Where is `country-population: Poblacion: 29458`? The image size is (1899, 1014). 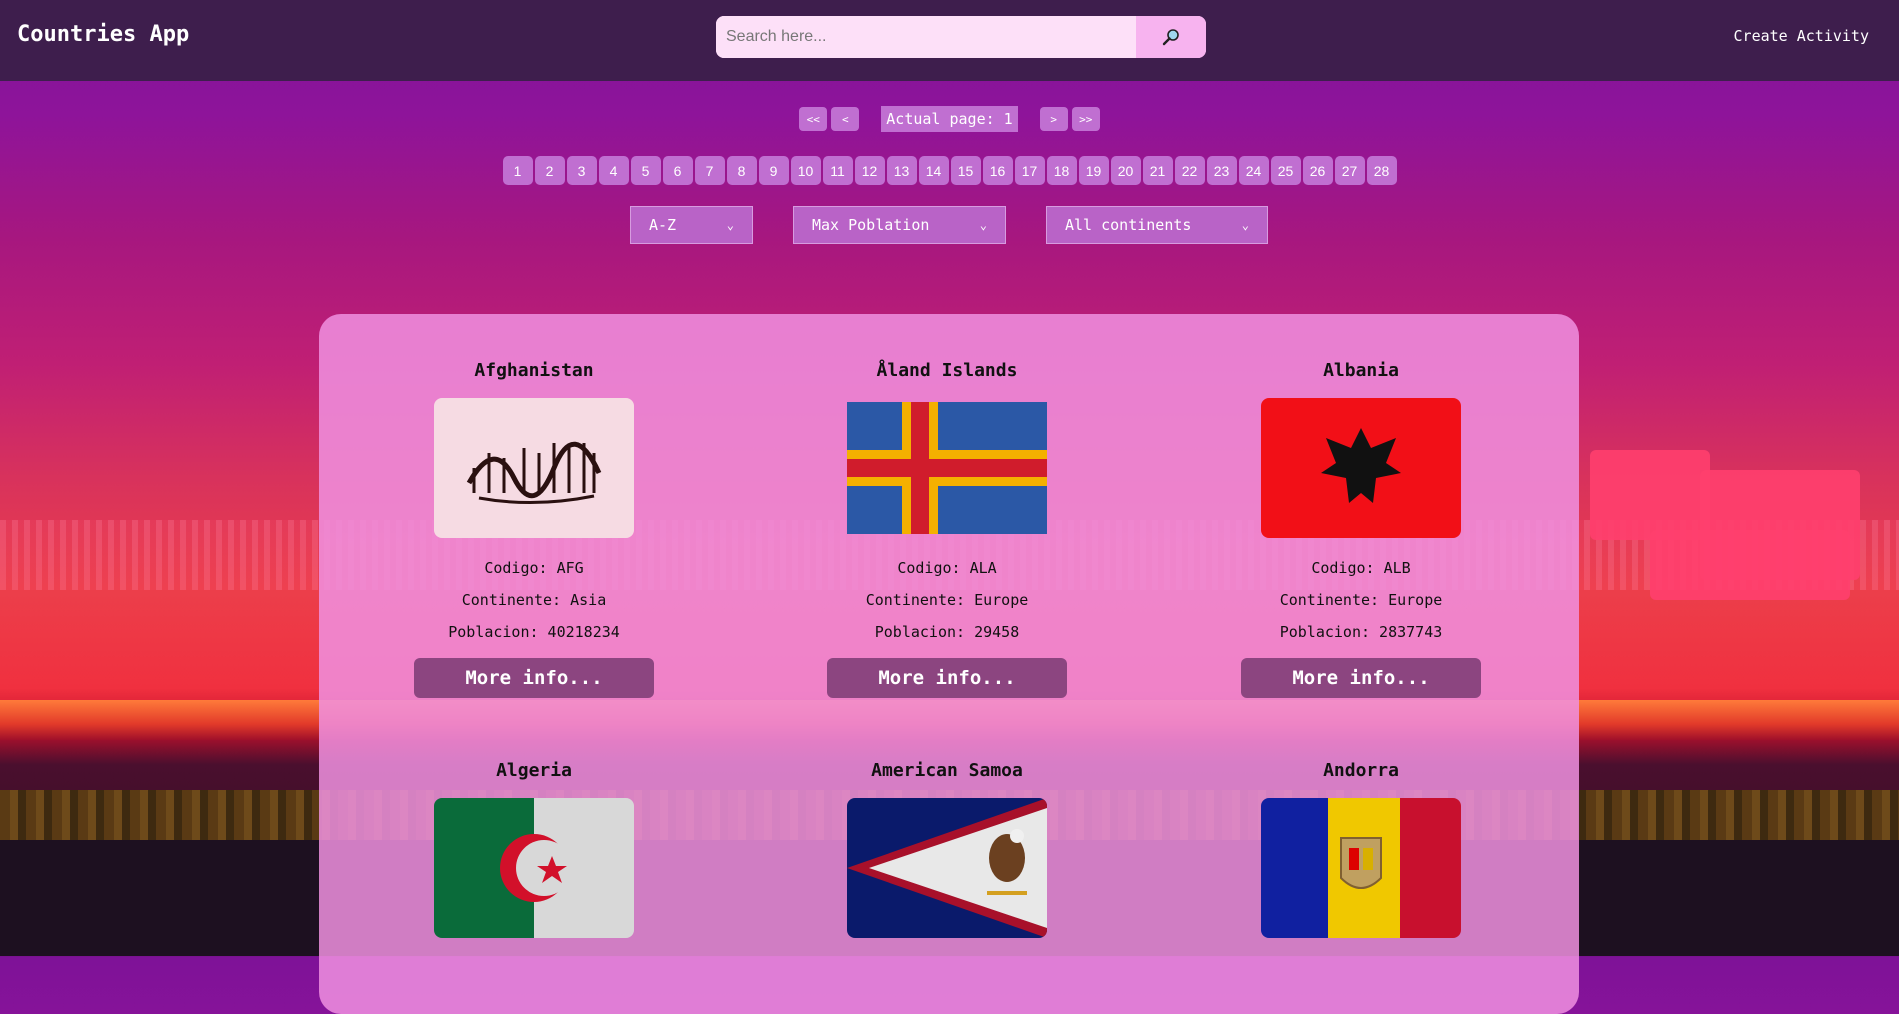 country-population: Poblacion: 29458 is located at coordinates (947, 632).